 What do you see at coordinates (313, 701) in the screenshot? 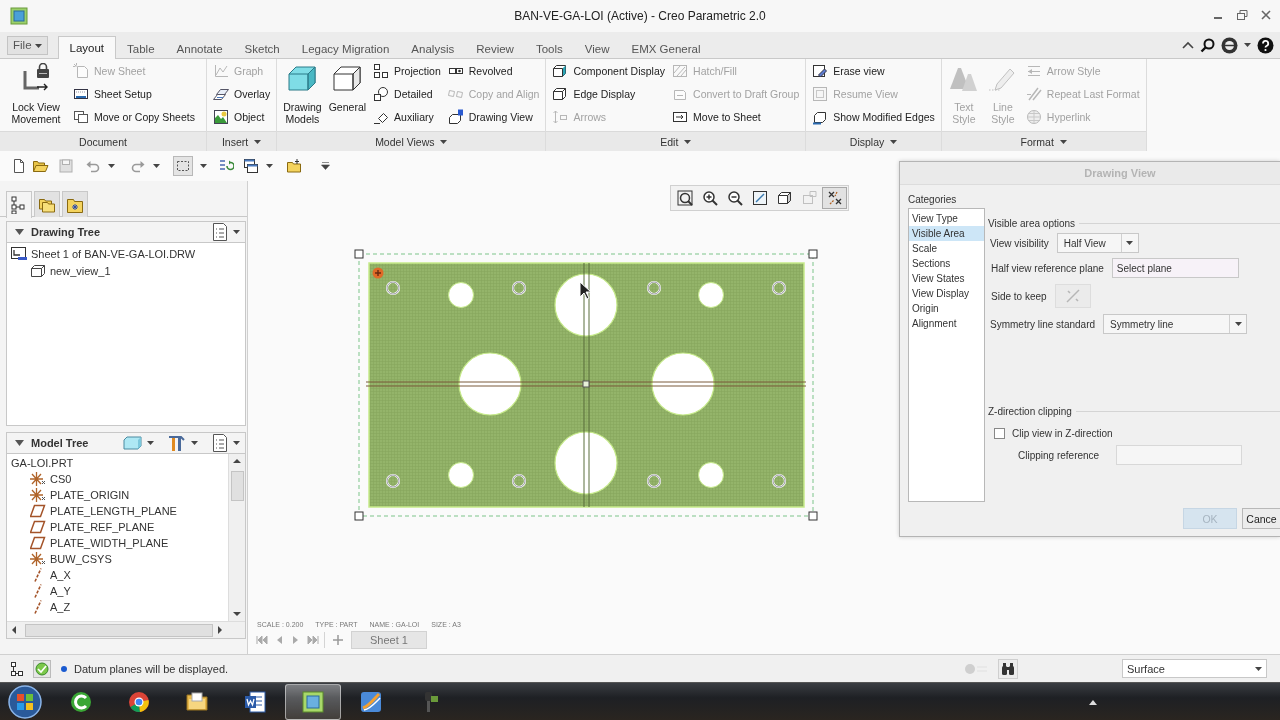
I see `taskbar-button` at bounding box center [313, 701].